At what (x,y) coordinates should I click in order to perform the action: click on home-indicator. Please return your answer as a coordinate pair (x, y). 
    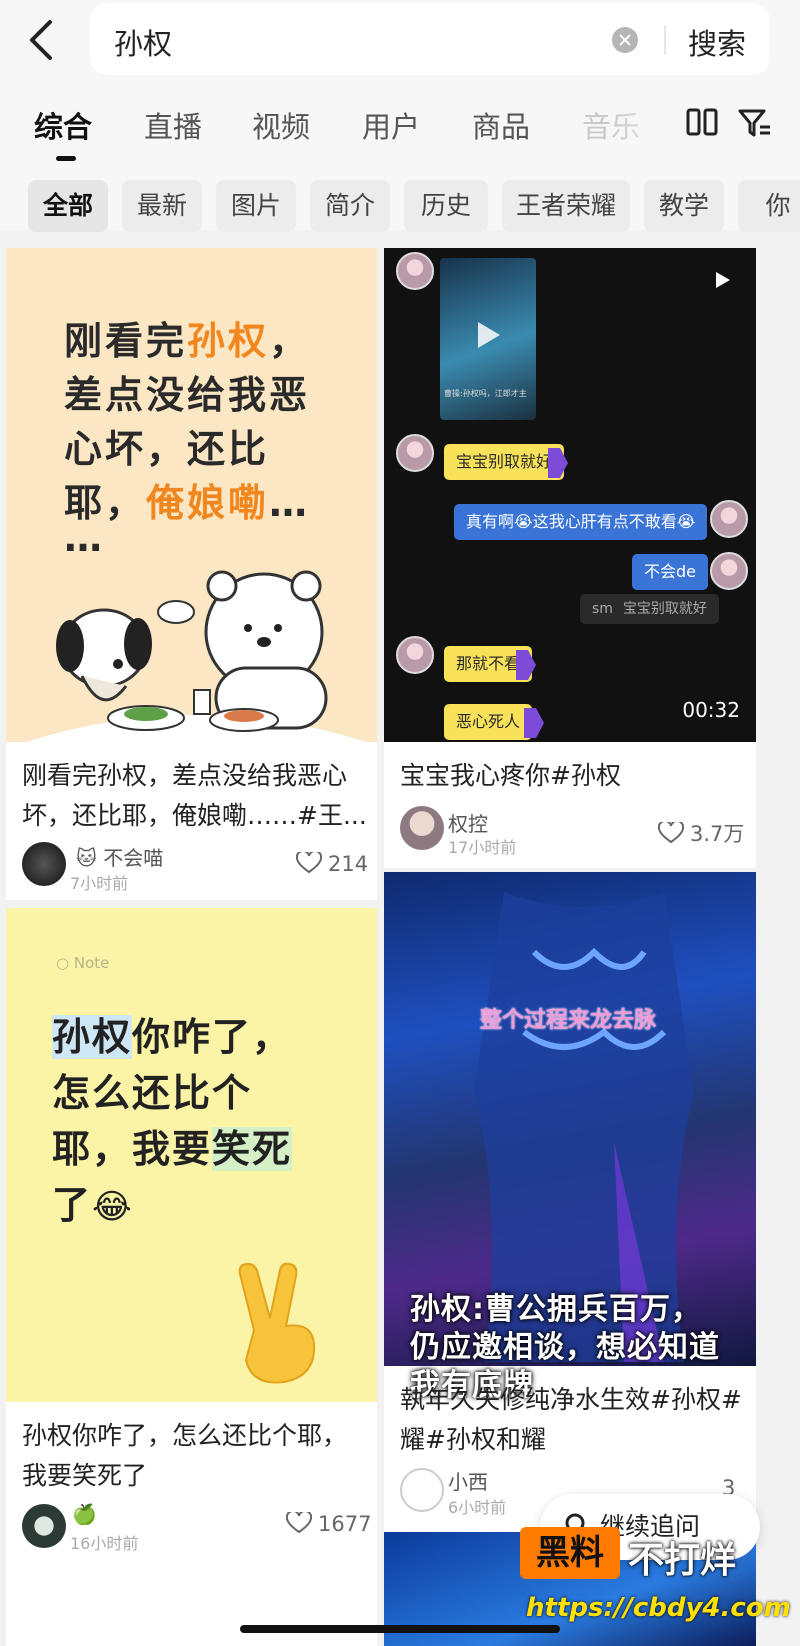
    Looking at the image, I should click on (400, 1629).